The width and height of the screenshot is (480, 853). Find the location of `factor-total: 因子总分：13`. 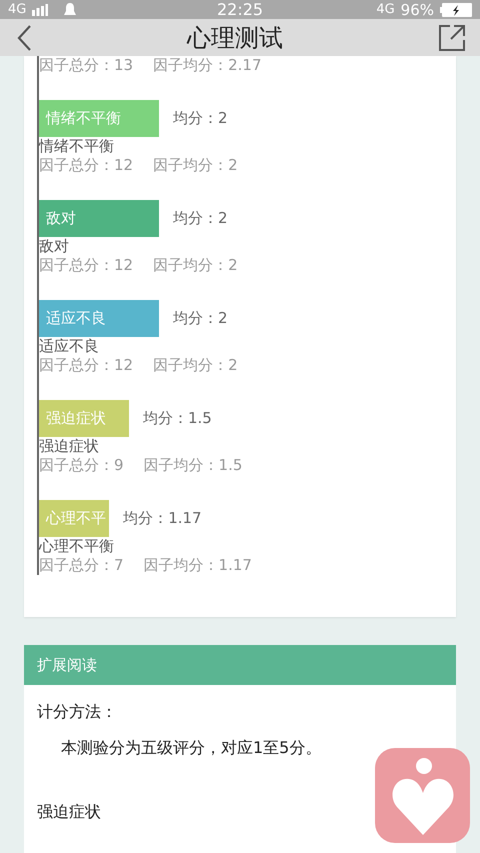

factor-total: 因子总分：13 is located at coordinates (86, 65).